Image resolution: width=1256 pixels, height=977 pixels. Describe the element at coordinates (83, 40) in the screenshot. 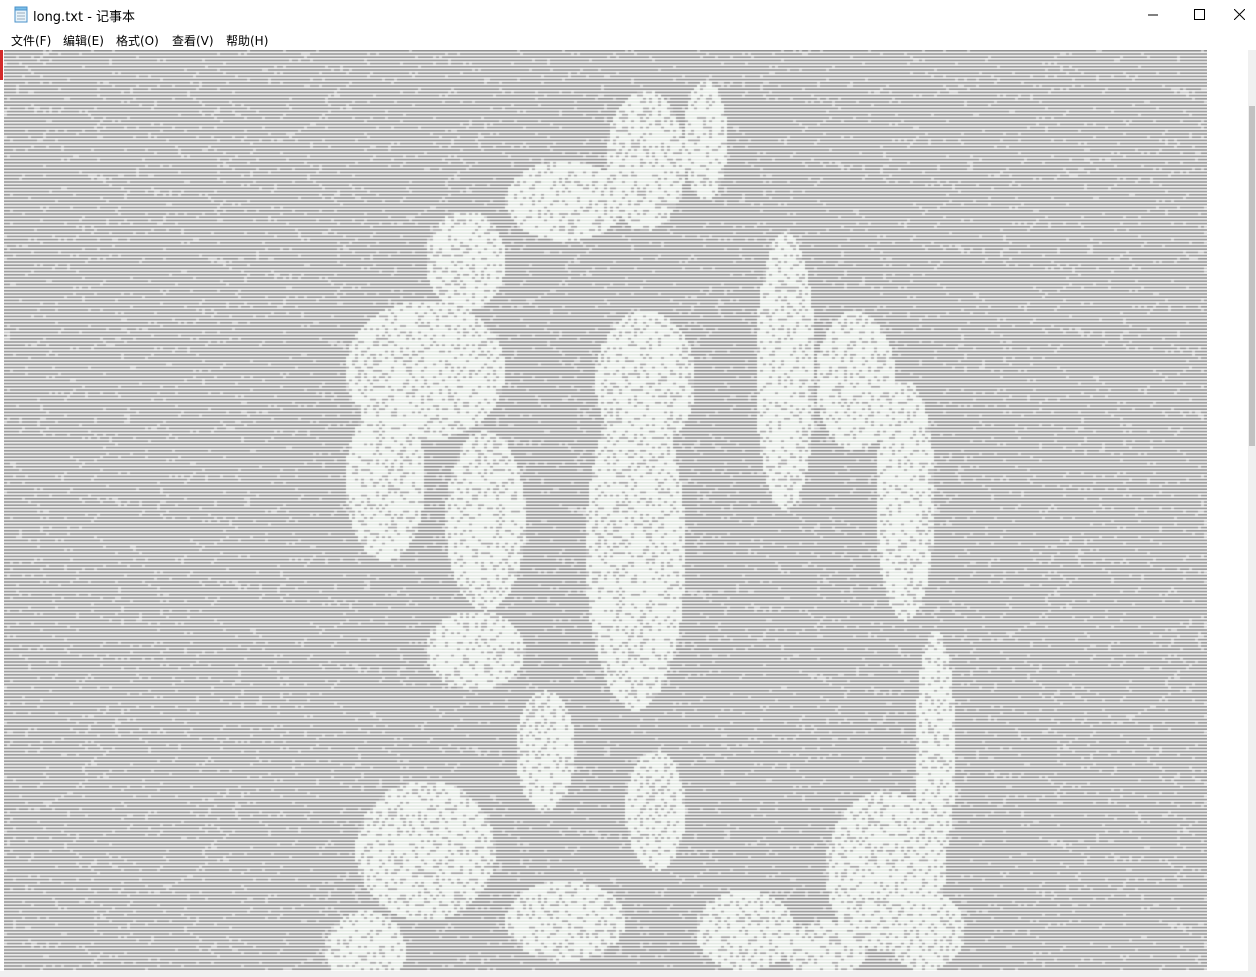

I see `menu-edit: 编辑(E)` at that location.